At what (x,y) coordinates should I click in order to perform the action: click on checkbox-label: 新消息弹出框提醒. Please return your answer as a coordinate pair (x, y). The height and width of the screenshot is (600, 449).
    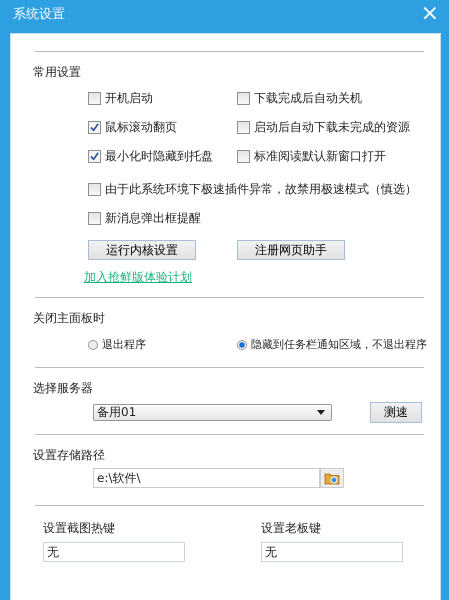
    Looking at the image, I should click on (153, 218).